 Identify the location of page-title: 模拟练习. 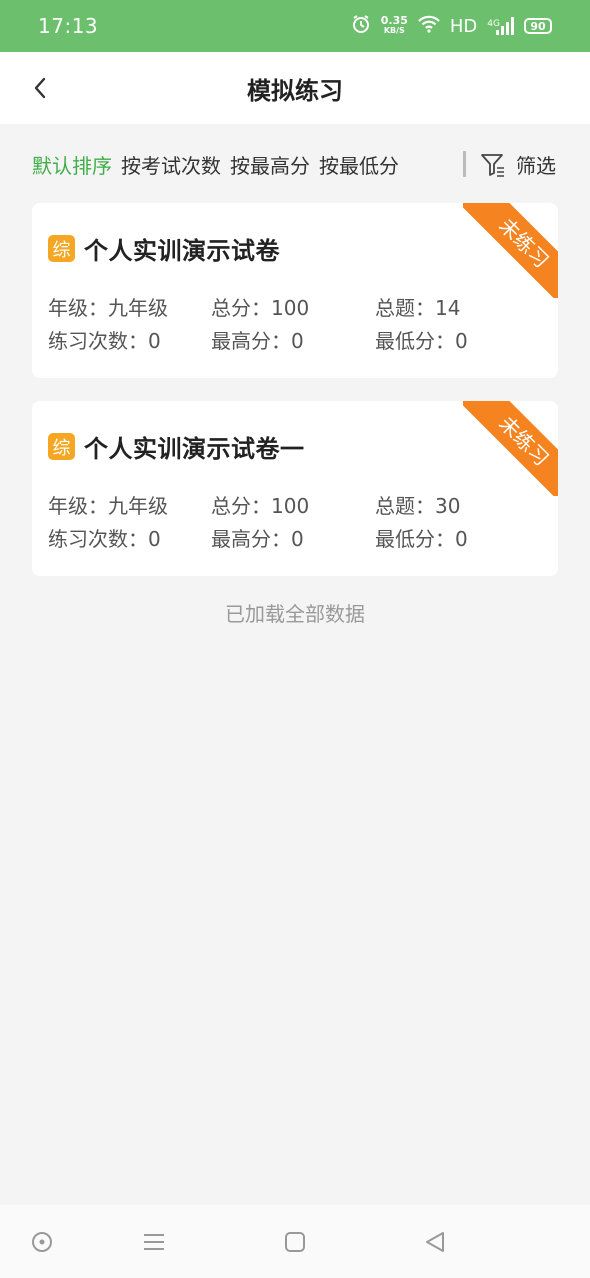
(295, 90).